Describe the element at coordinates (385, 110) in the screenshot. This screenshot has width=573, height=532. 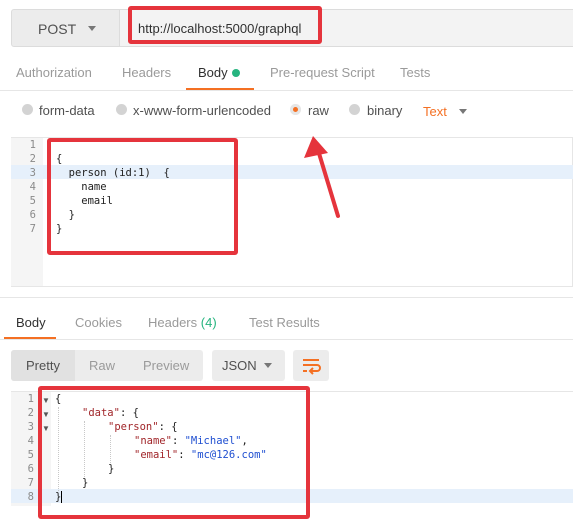
I see `radio-label-binary: binary` at that location.